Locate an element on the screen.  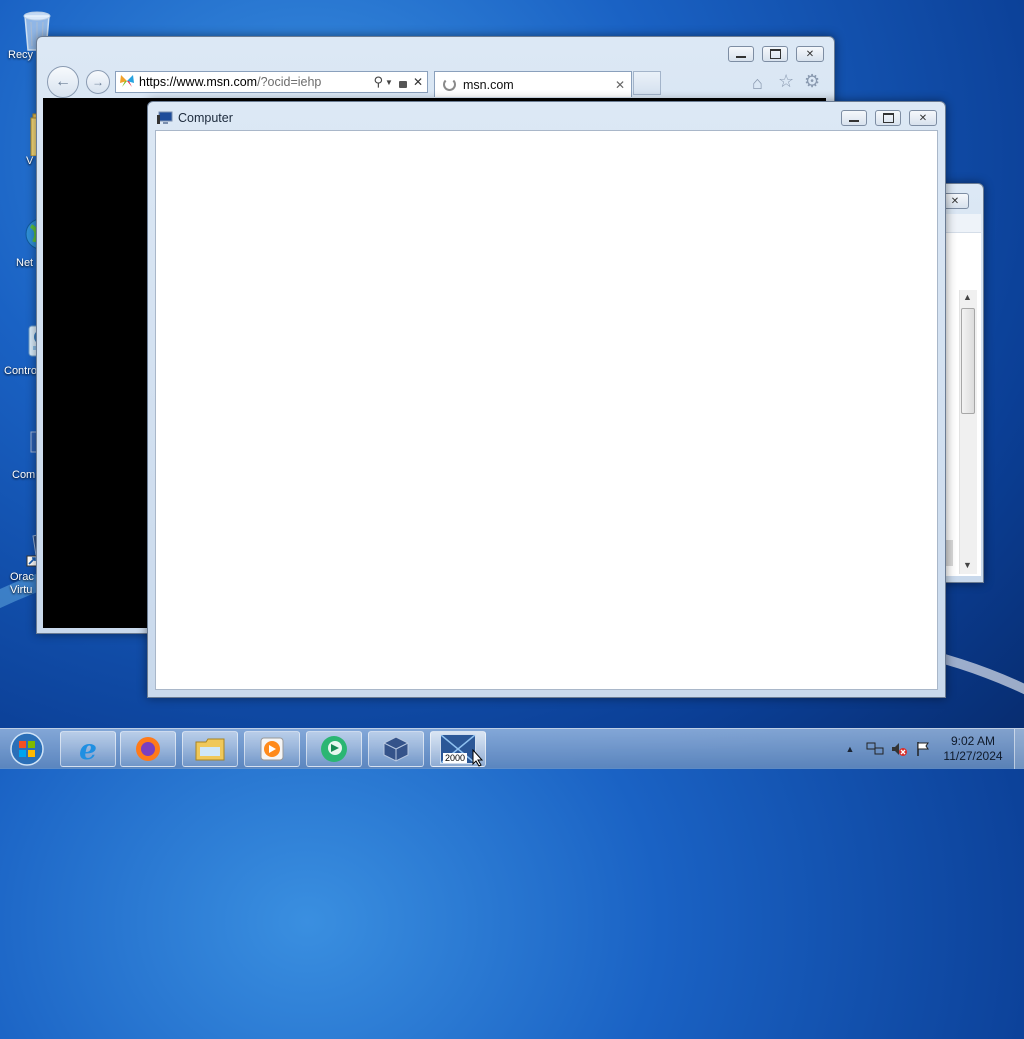
taskbar-file-explorer is located at coordinates (210, 749).